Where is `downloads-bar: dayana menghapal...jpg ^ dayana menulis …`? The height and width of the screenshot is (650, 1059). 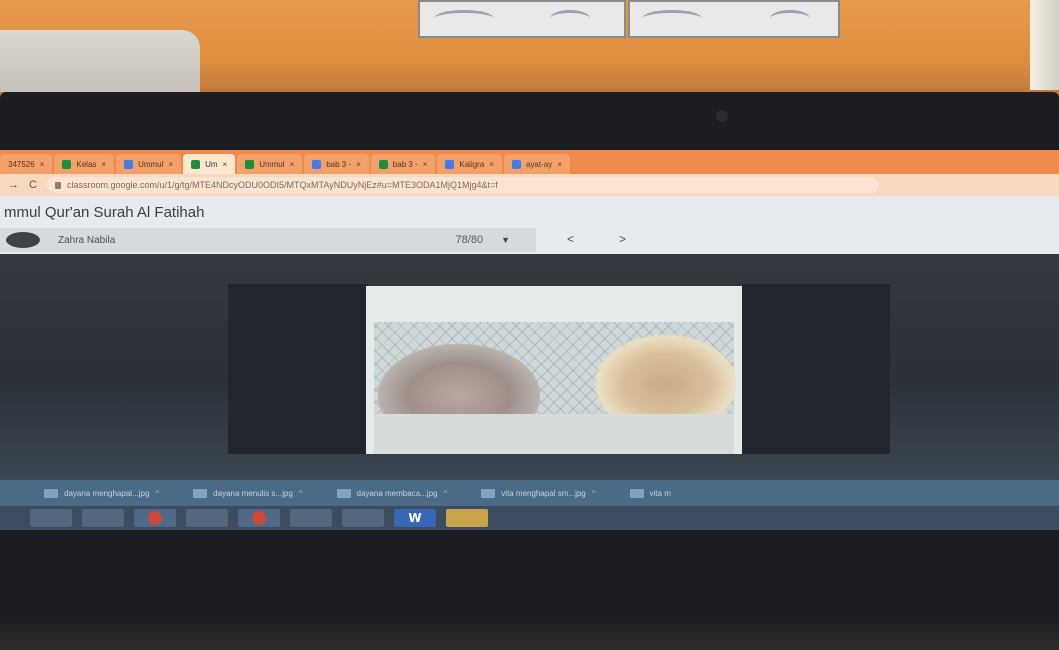 downloads-bar: dayana menghapal...jpg ^ dayana menulis … is located at coordinates (529, 493).